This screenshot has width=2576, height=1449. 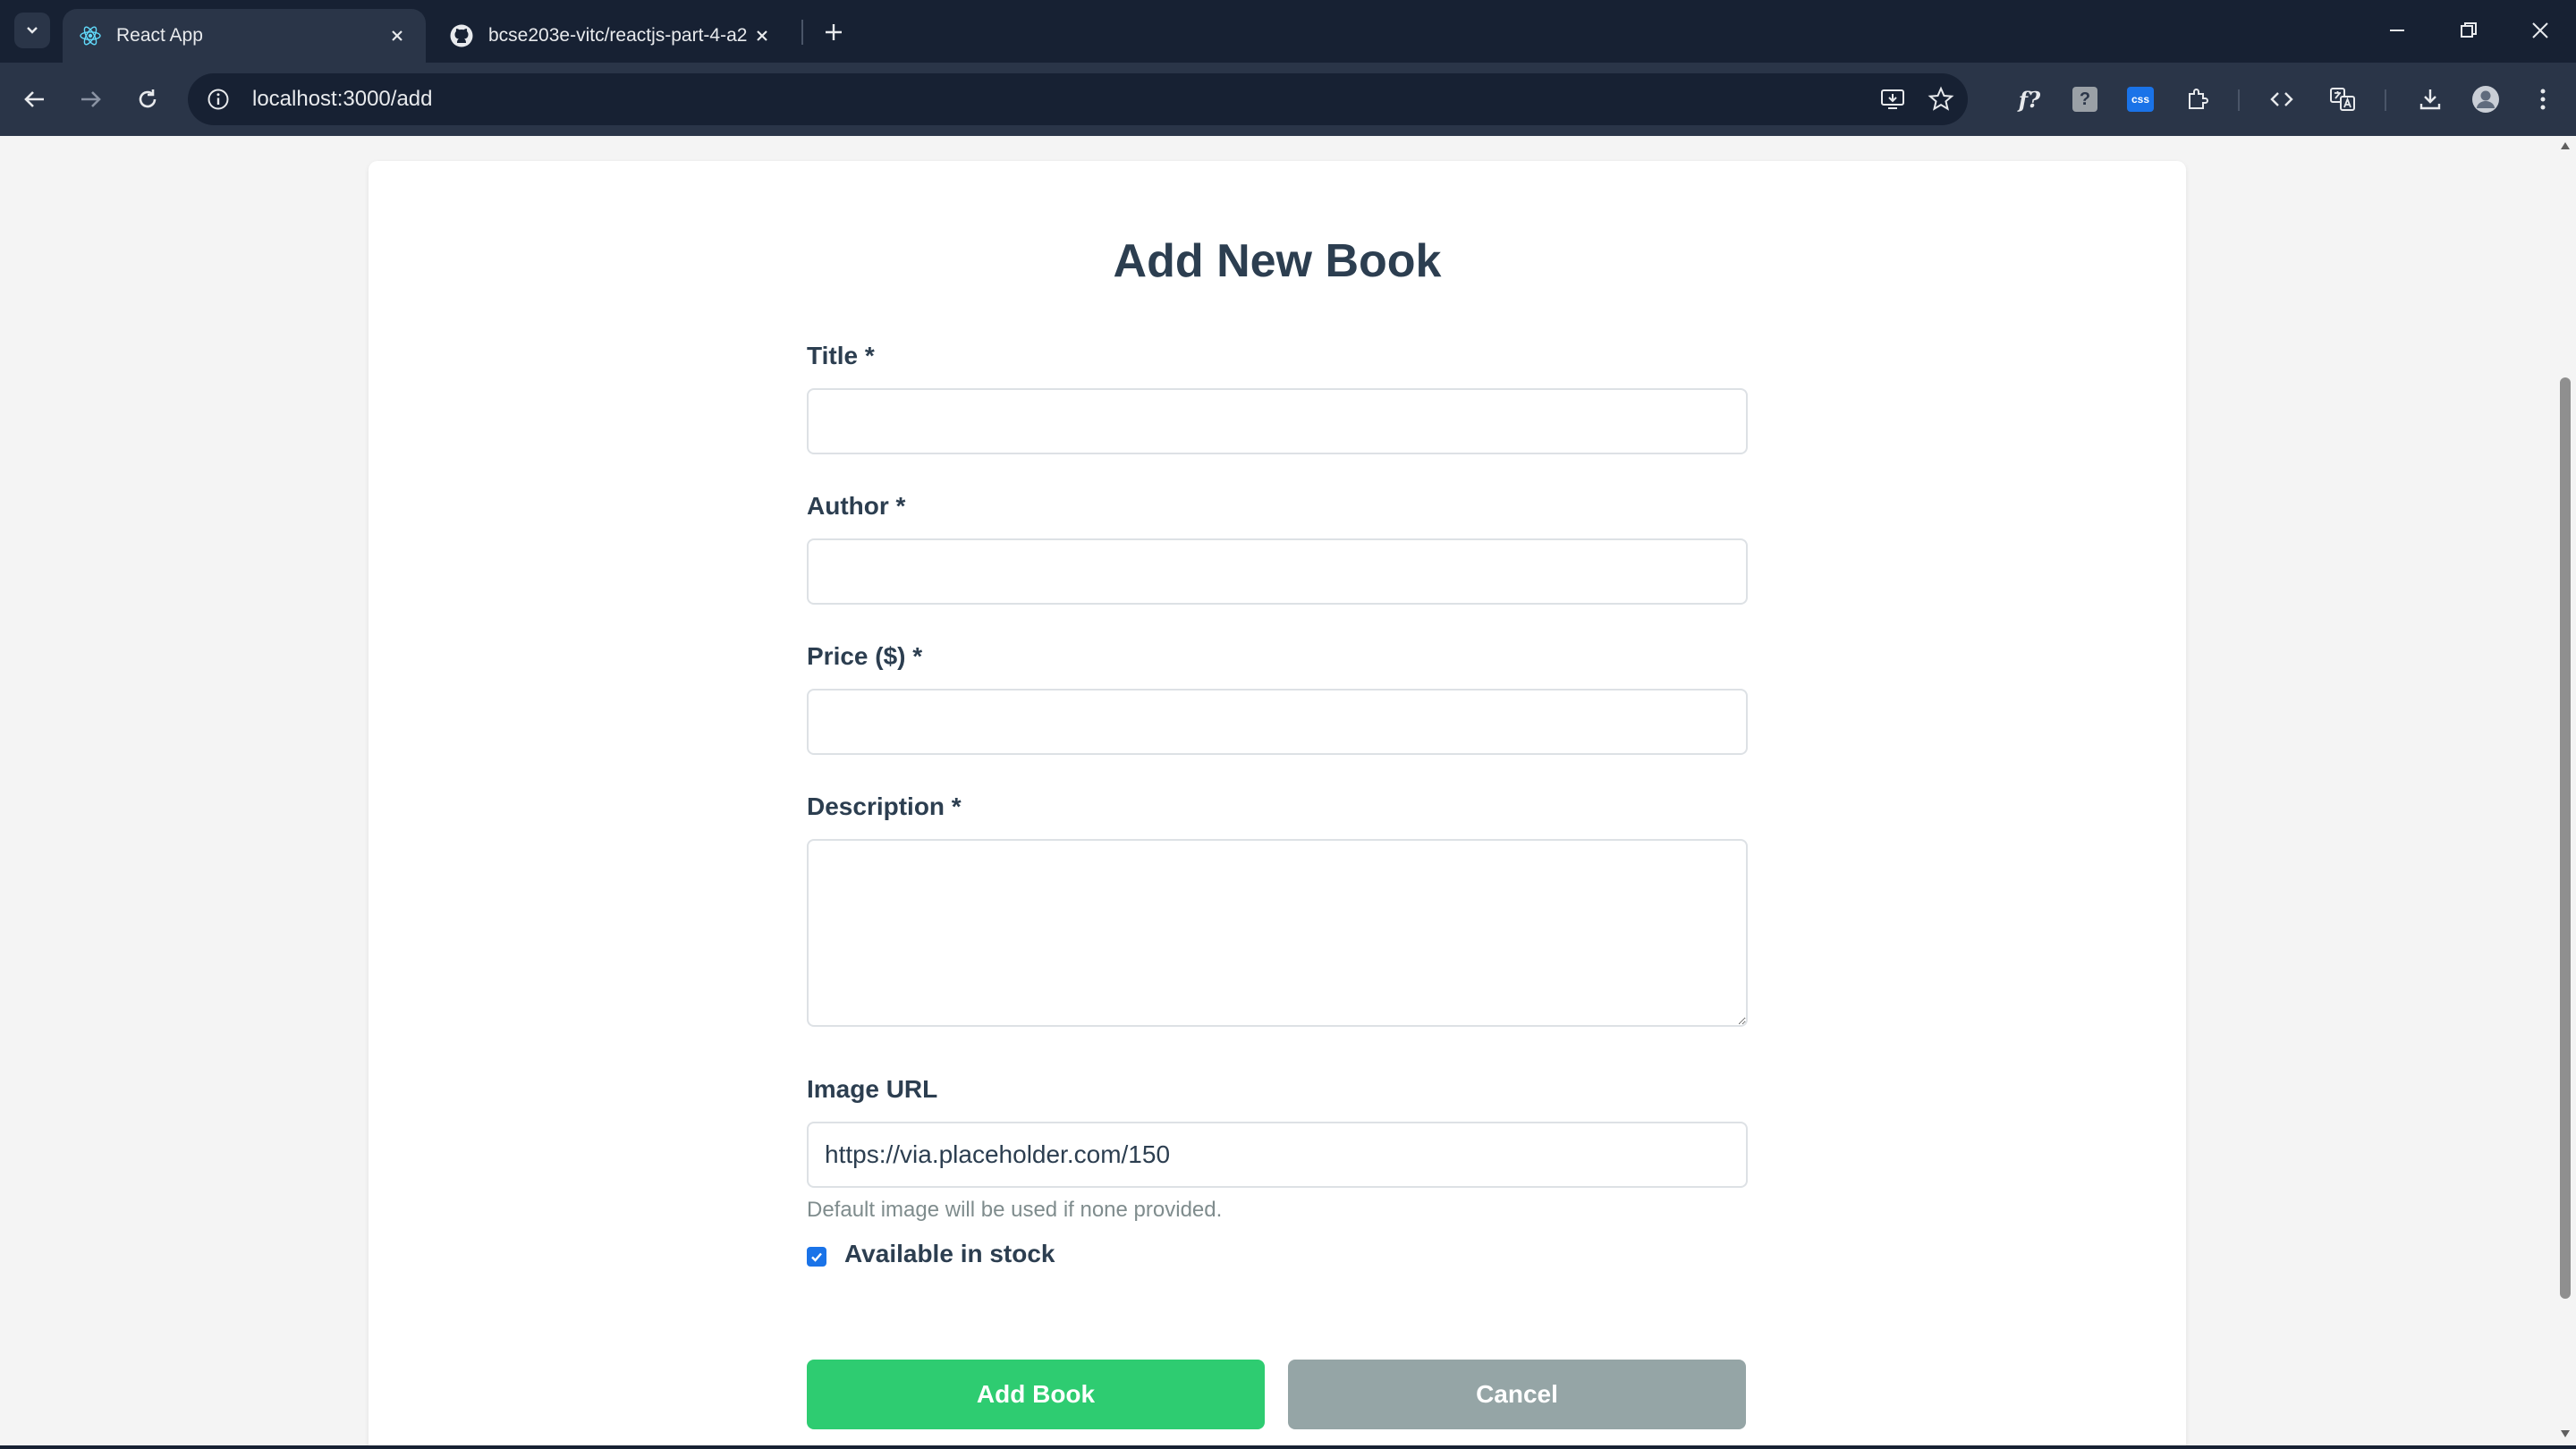 What do you see at coordinates (1893, 99) in the screenshot?
I see `install-app-icon` at bounding box center [1893, 99].